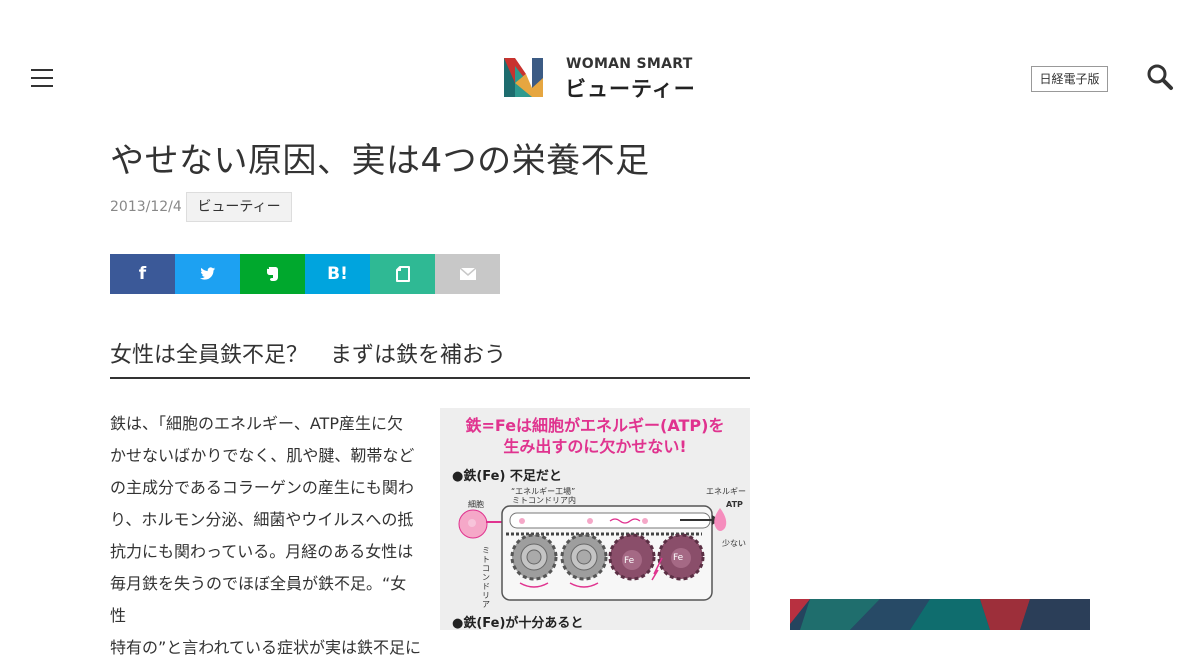 The image size is (1200, 664). I want to click on sidebar-ad-image, so click(940, 614).